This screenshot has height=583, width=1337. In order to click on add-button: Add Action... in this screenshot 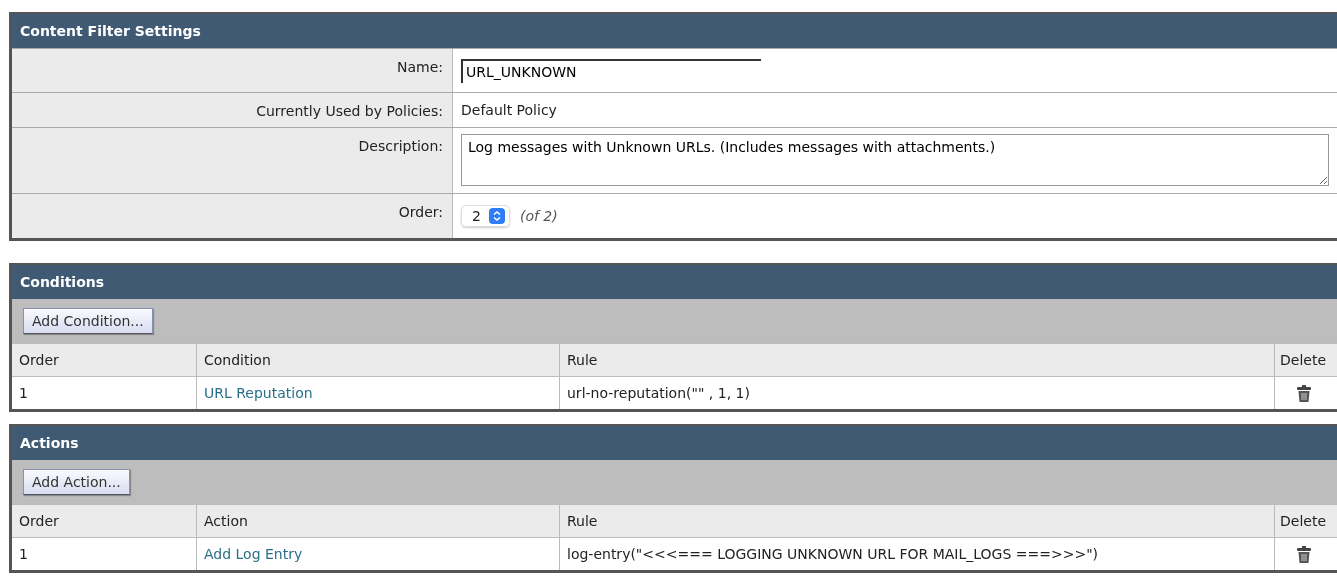, I will do `click(76, 482)`.